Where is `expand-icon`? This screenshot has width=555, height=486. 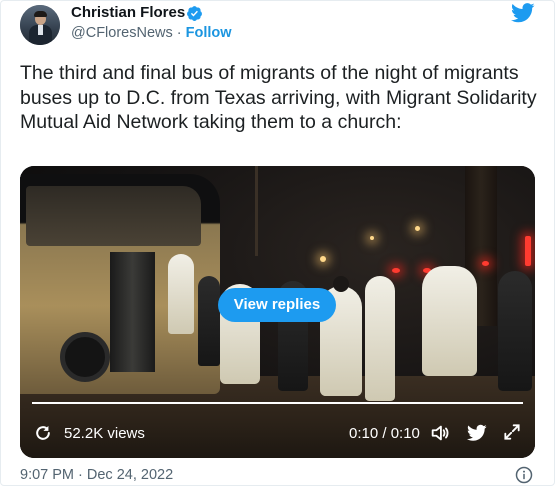 expand-icon is located at coordinates (512, 432).